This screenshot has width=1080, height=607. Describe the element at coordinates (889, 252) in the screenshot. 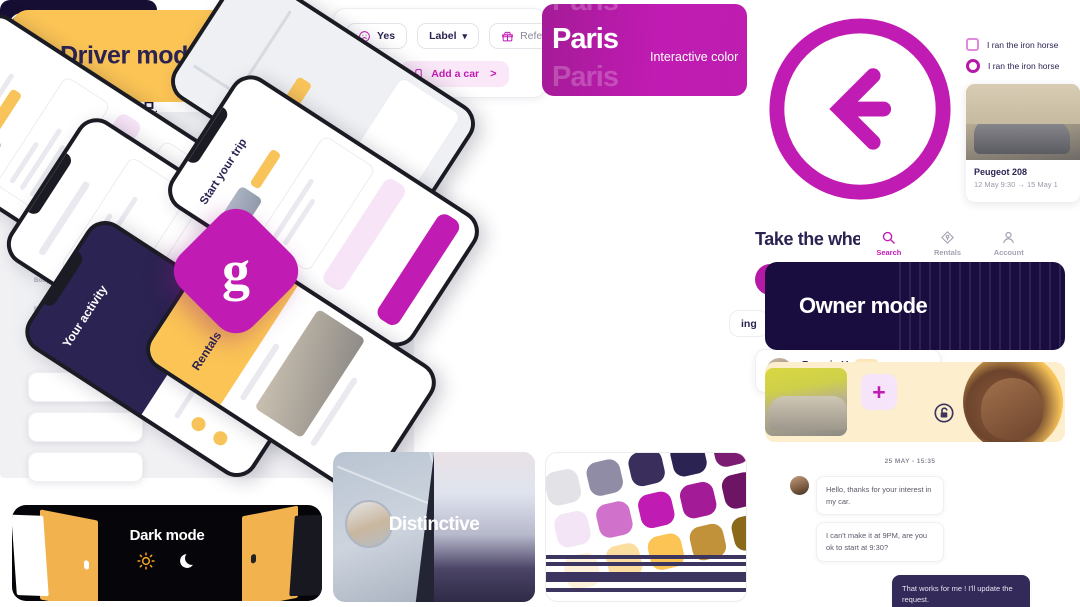

I see `nav-label: Search` at that location.